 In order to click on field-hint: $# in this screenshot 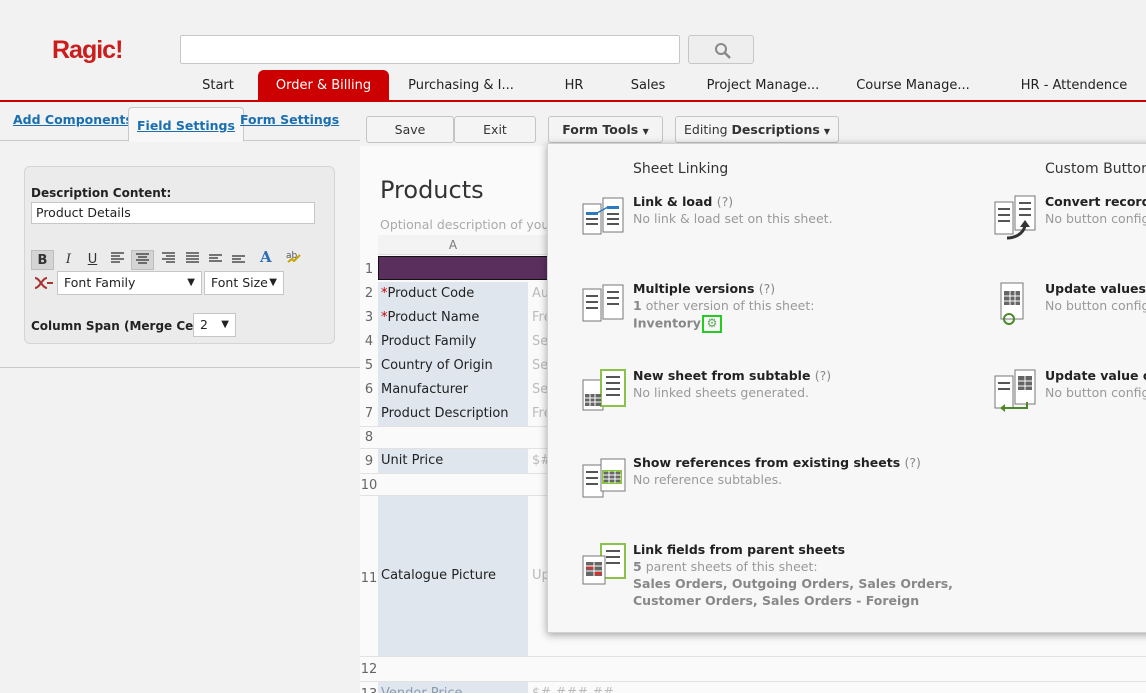, I will do `click(538, 461)`.